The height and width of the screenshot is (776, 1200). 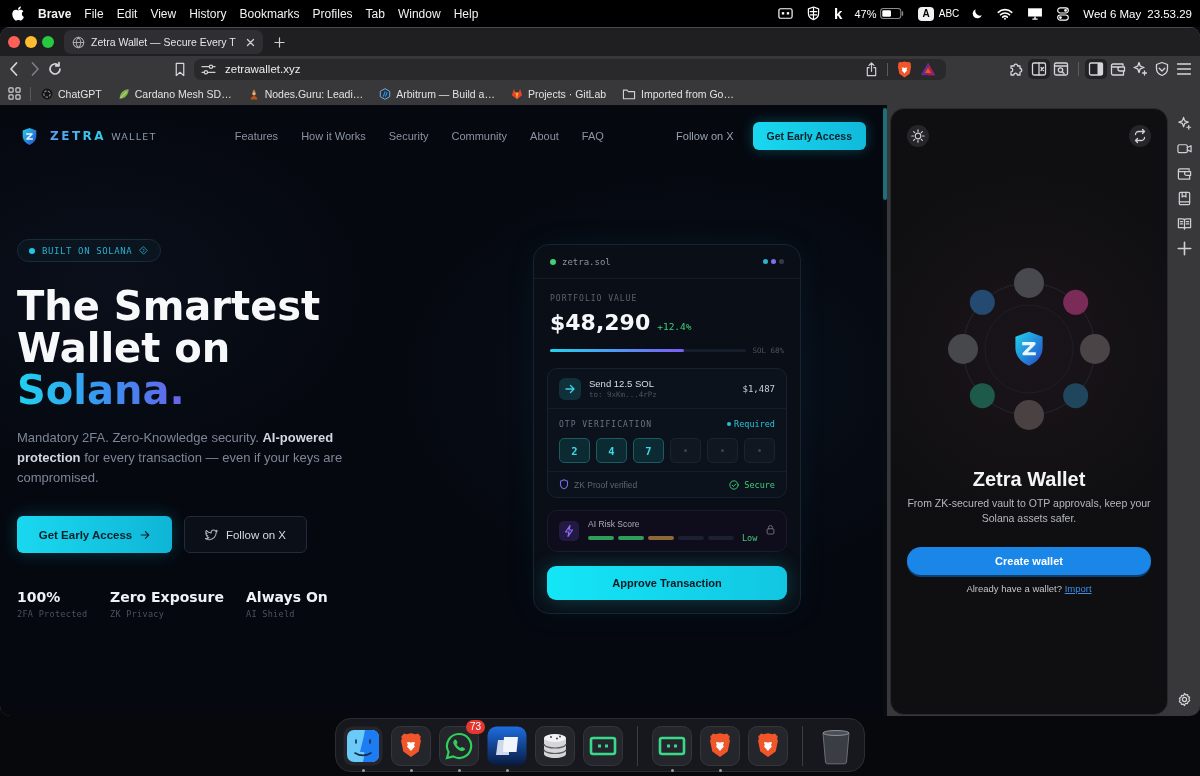 I want to click on dot-icon, so click(x=729, y=424).